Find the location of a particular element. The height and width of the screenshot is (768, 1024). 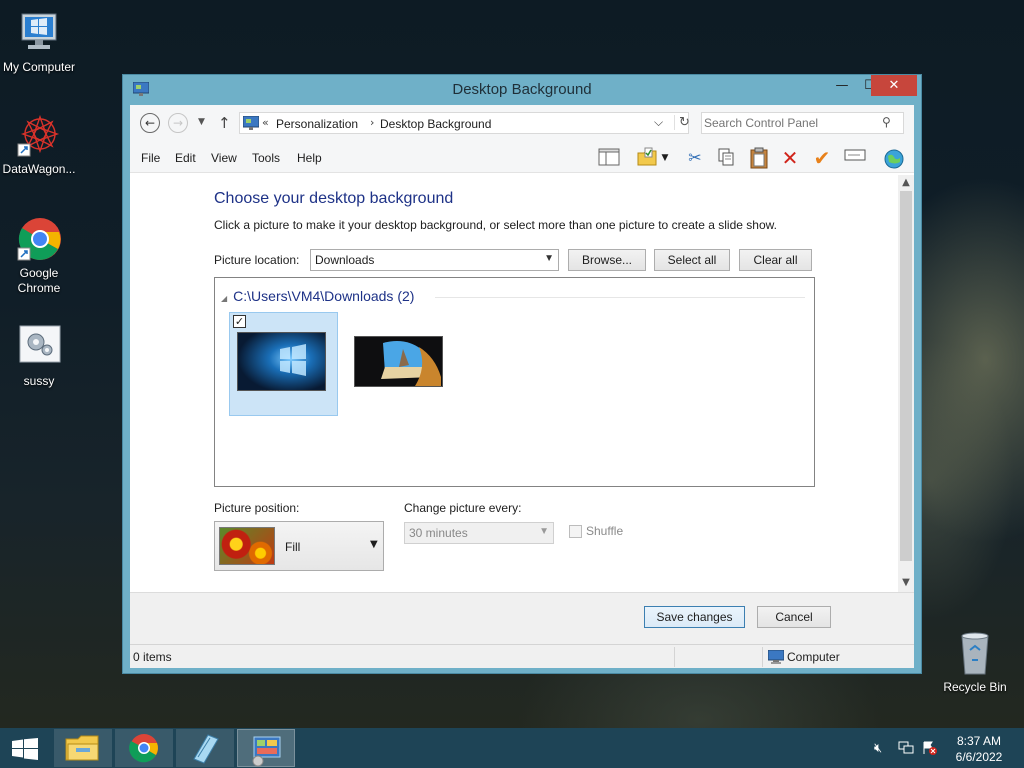

select-all-button: Select all is located at coordinates (692, 260).